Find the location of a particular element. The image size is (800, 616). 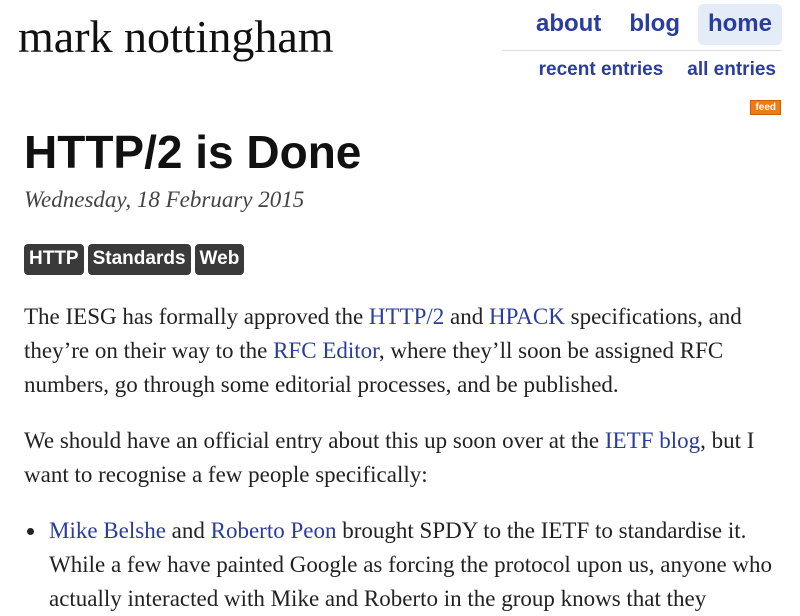

mike-belshe-link: Mike Belshe is located at coordinates (107, 530).